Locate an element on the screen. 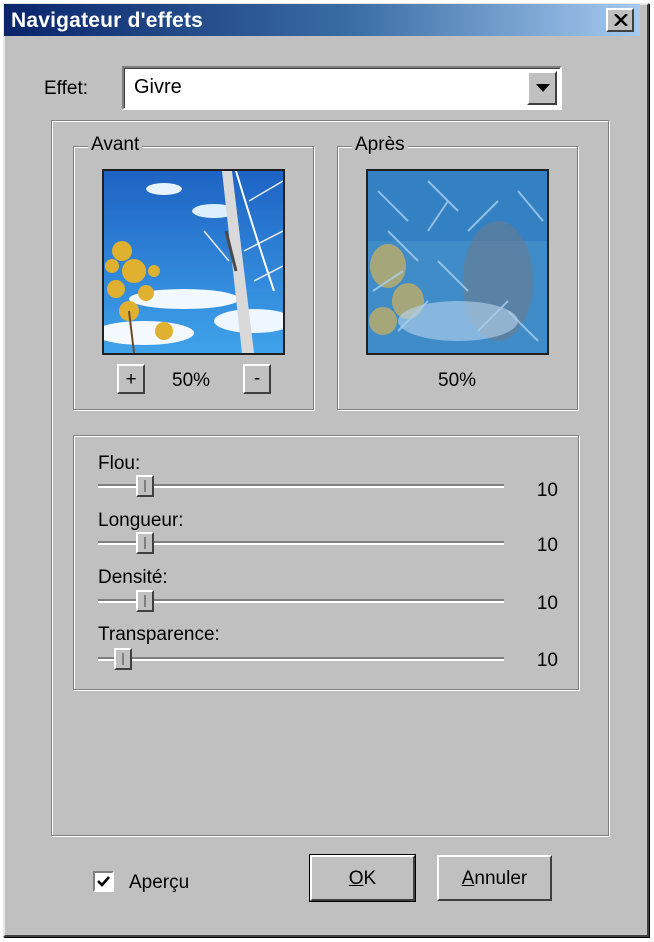 Image resolution: width=654 pixels, height=942 pixels. after-zoom-value: 50% is located at coordinates (457, 380).